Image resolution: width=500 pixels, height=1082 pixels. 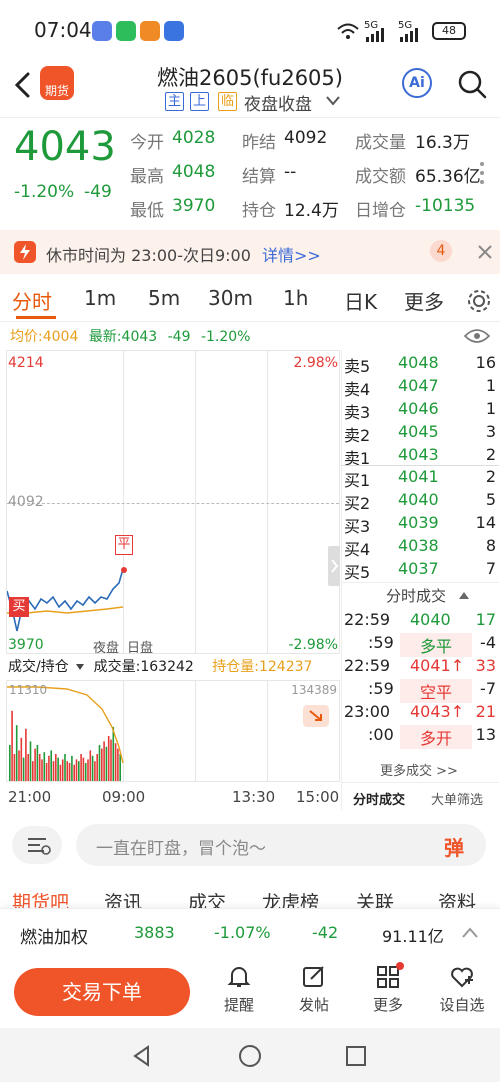 I want to click on weighted-index-row: 燃油加权 3883 -1.07% -42 91.11亿, so click(x=250, y=932).